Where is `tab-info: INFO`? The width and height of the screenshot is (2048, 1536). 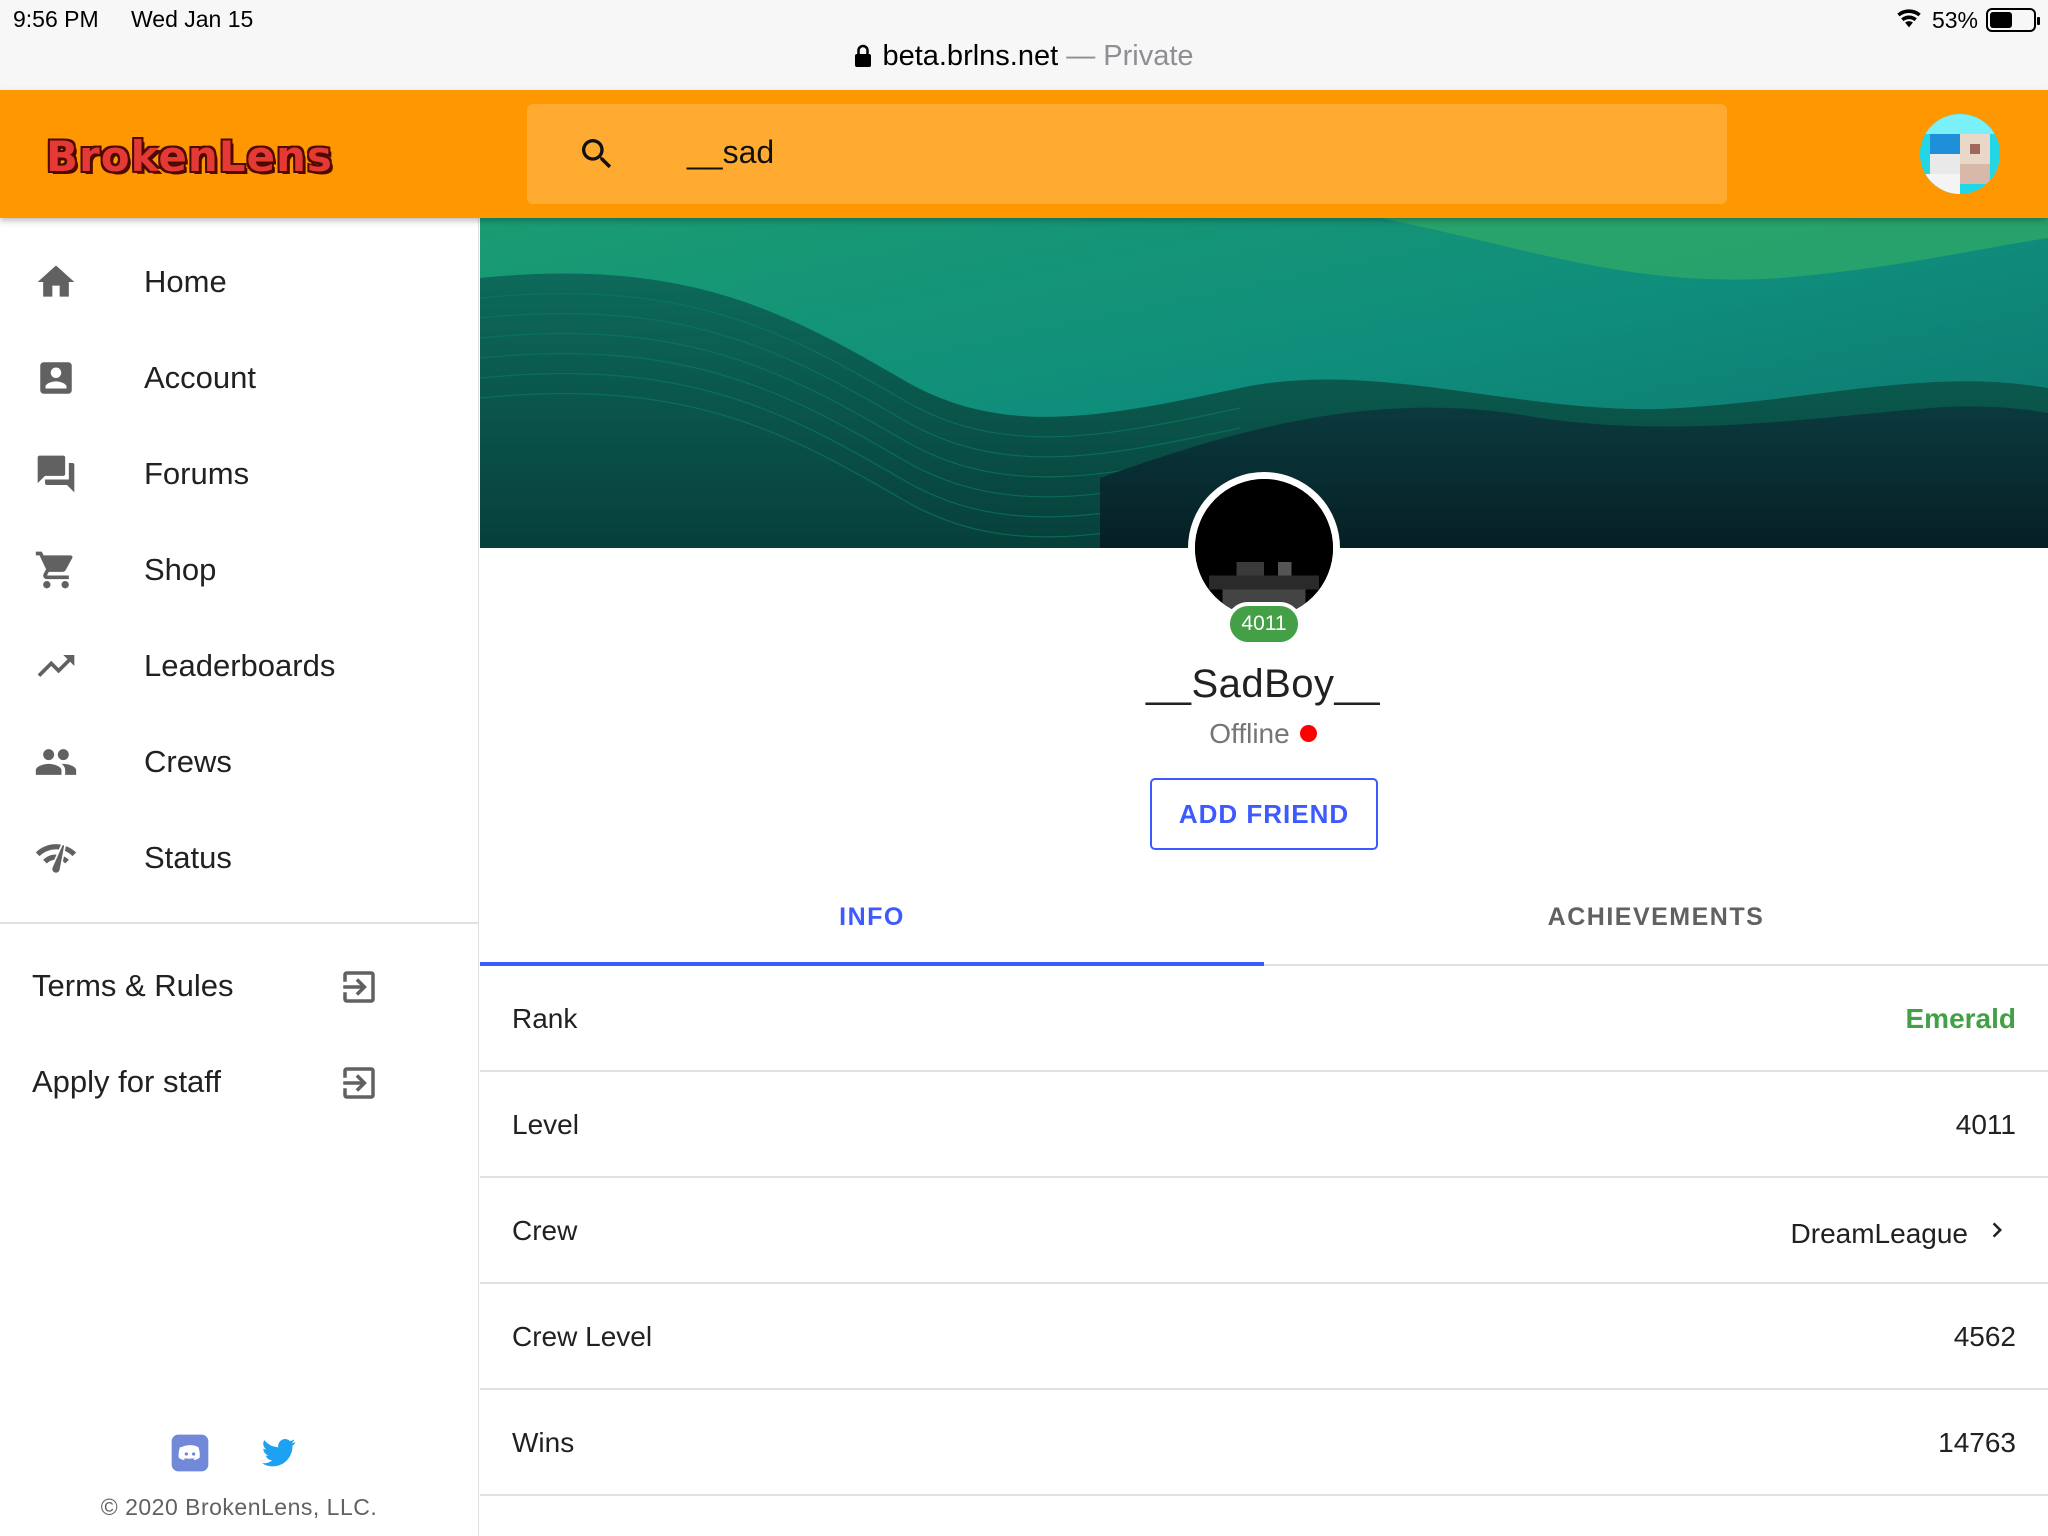
tab-info: INFO is located at coordinates (872, 923).